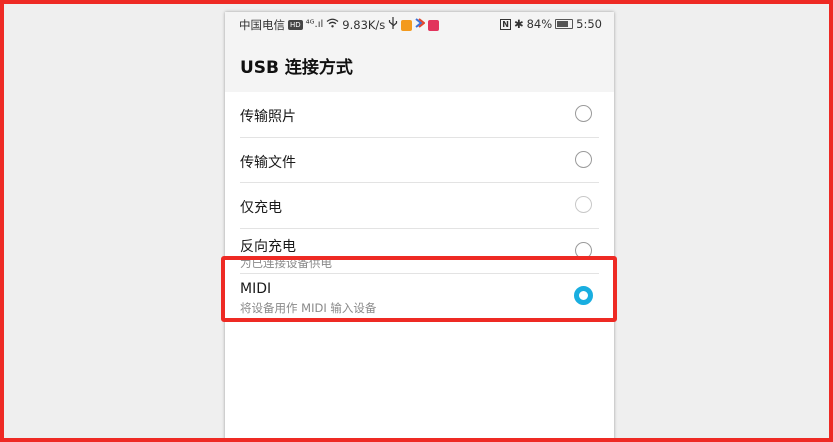 The height and width of the screenshot is (442, 833). What do you see at coordinates (332, 25) in the screenshot?
I see `wifi-icon` at bounding box center [332, 25].